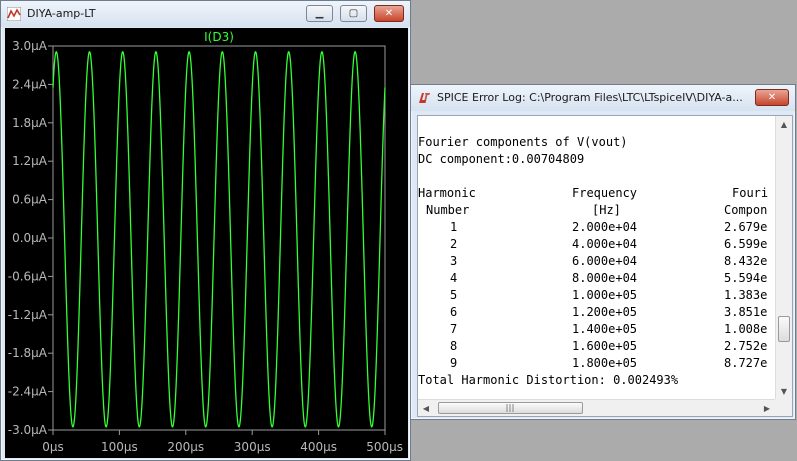 Image resolution: width=797 pixels, height=461 pixels. What do you see at coordinates (605, 295) in the screenshot?
I see `harmonic-frequency: 1.000e+05` at bounding box center [605, 295].